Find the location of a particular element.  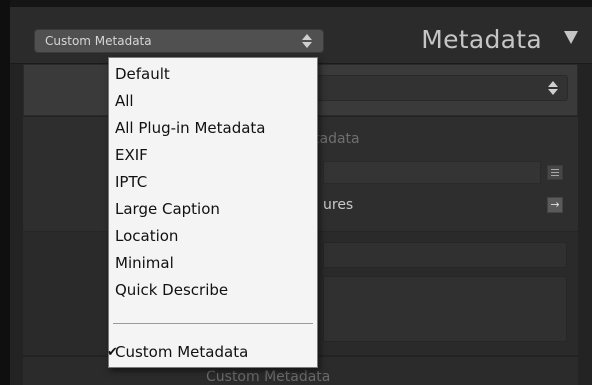

menu-item-minimal: Minimal is located at coordinates (144, 263).